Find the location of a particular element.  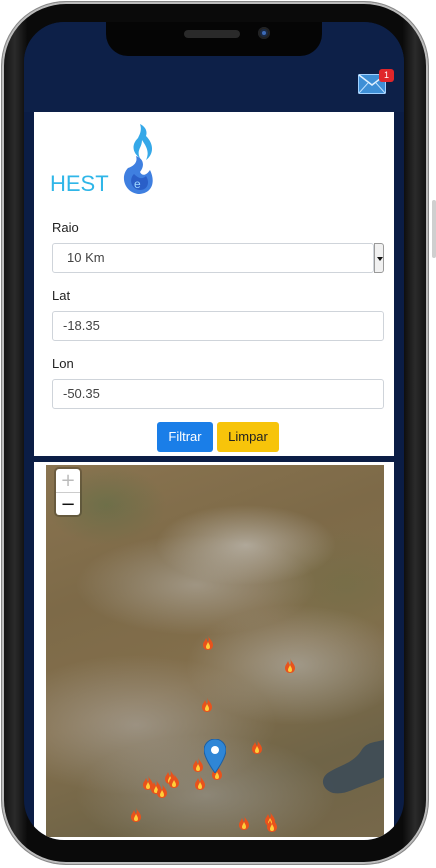

speaker-grille is located at coordinates (212, 34).